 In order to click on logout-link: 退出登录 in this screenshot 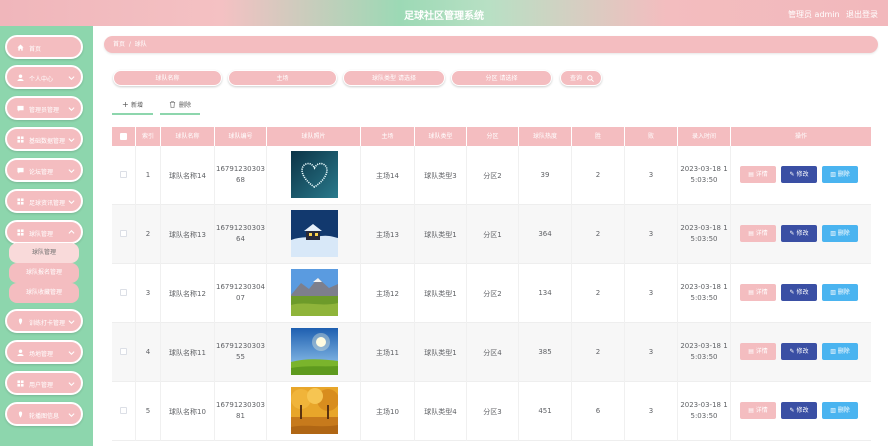, I will do `click(862, 14)`.